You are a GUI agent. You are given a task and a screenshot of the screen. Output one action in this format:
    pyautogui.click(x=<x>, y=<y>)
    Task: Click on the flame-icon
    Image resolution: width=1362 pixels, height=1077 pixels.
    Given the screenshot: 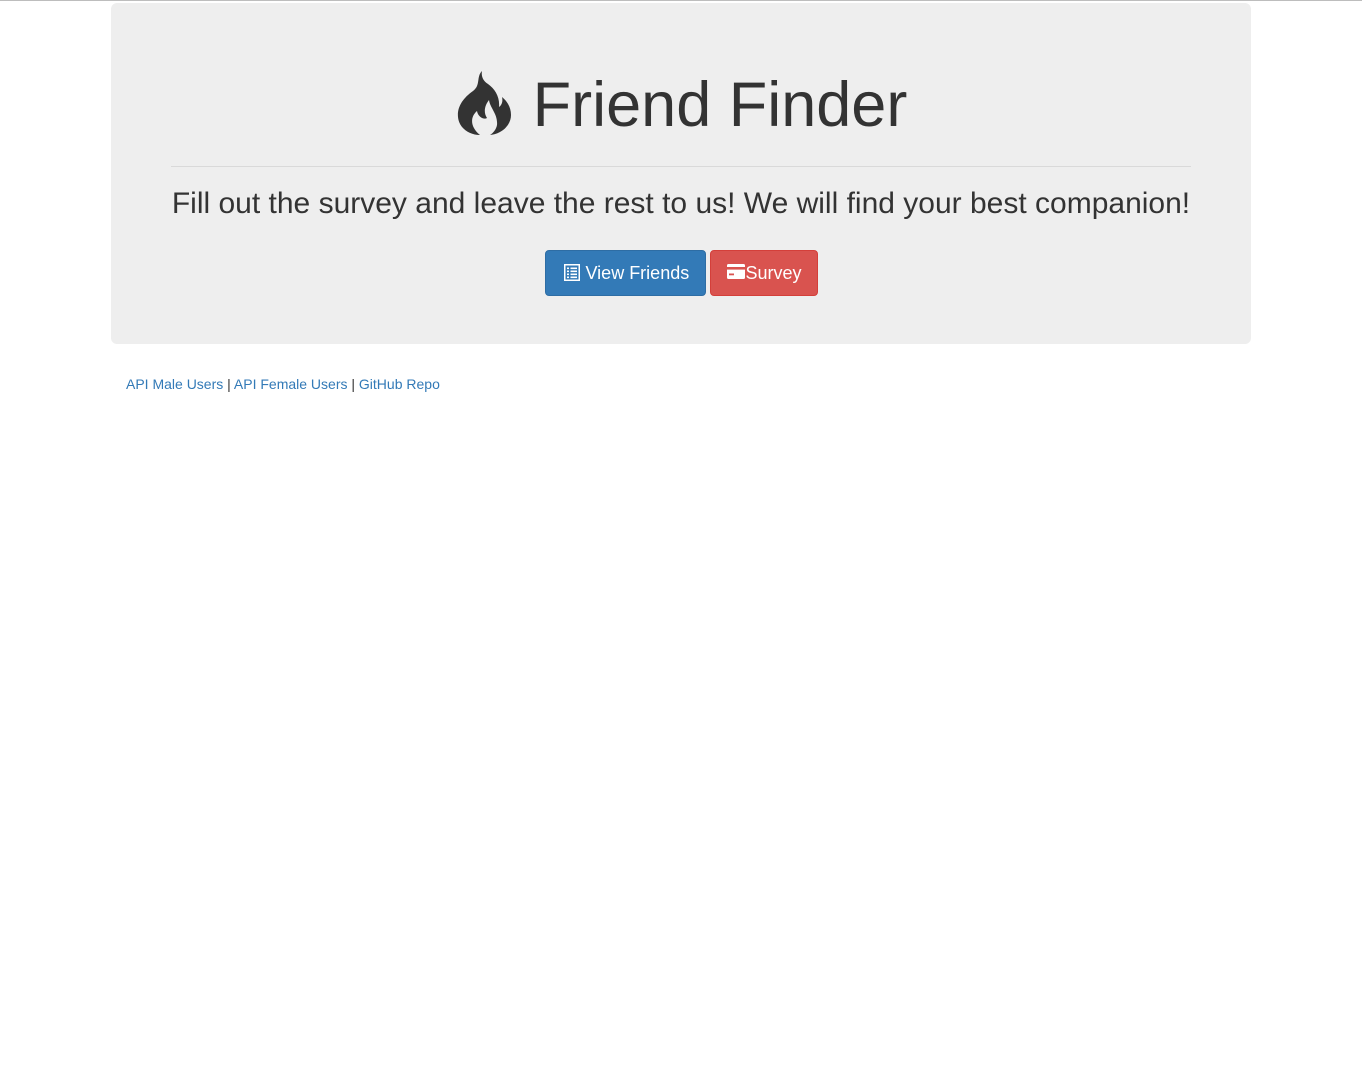 What is the action you would take?
    pyautogui.click(x=484, y=103)
    